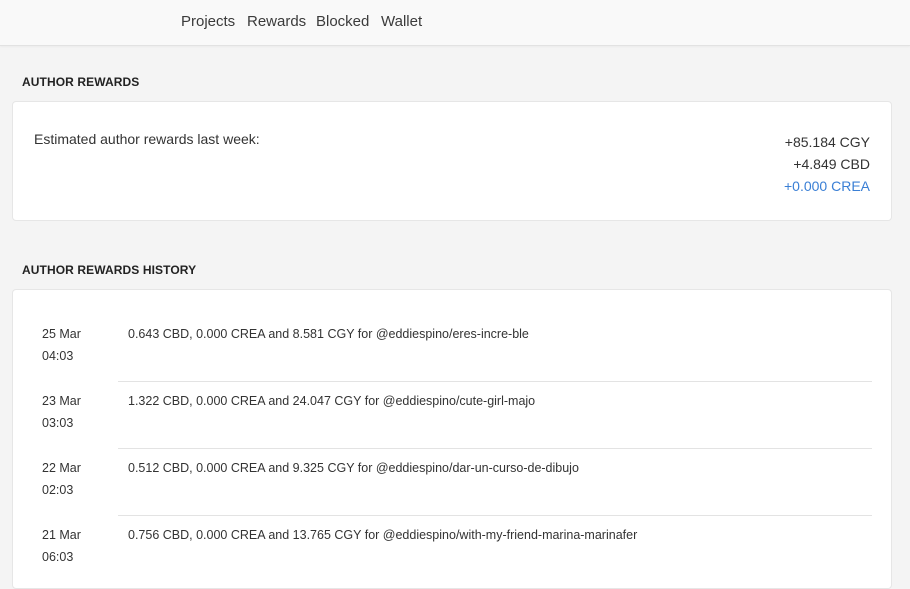  I want to click on author-rewards-title: AUTHOR REWARDS, so click(81, 82).